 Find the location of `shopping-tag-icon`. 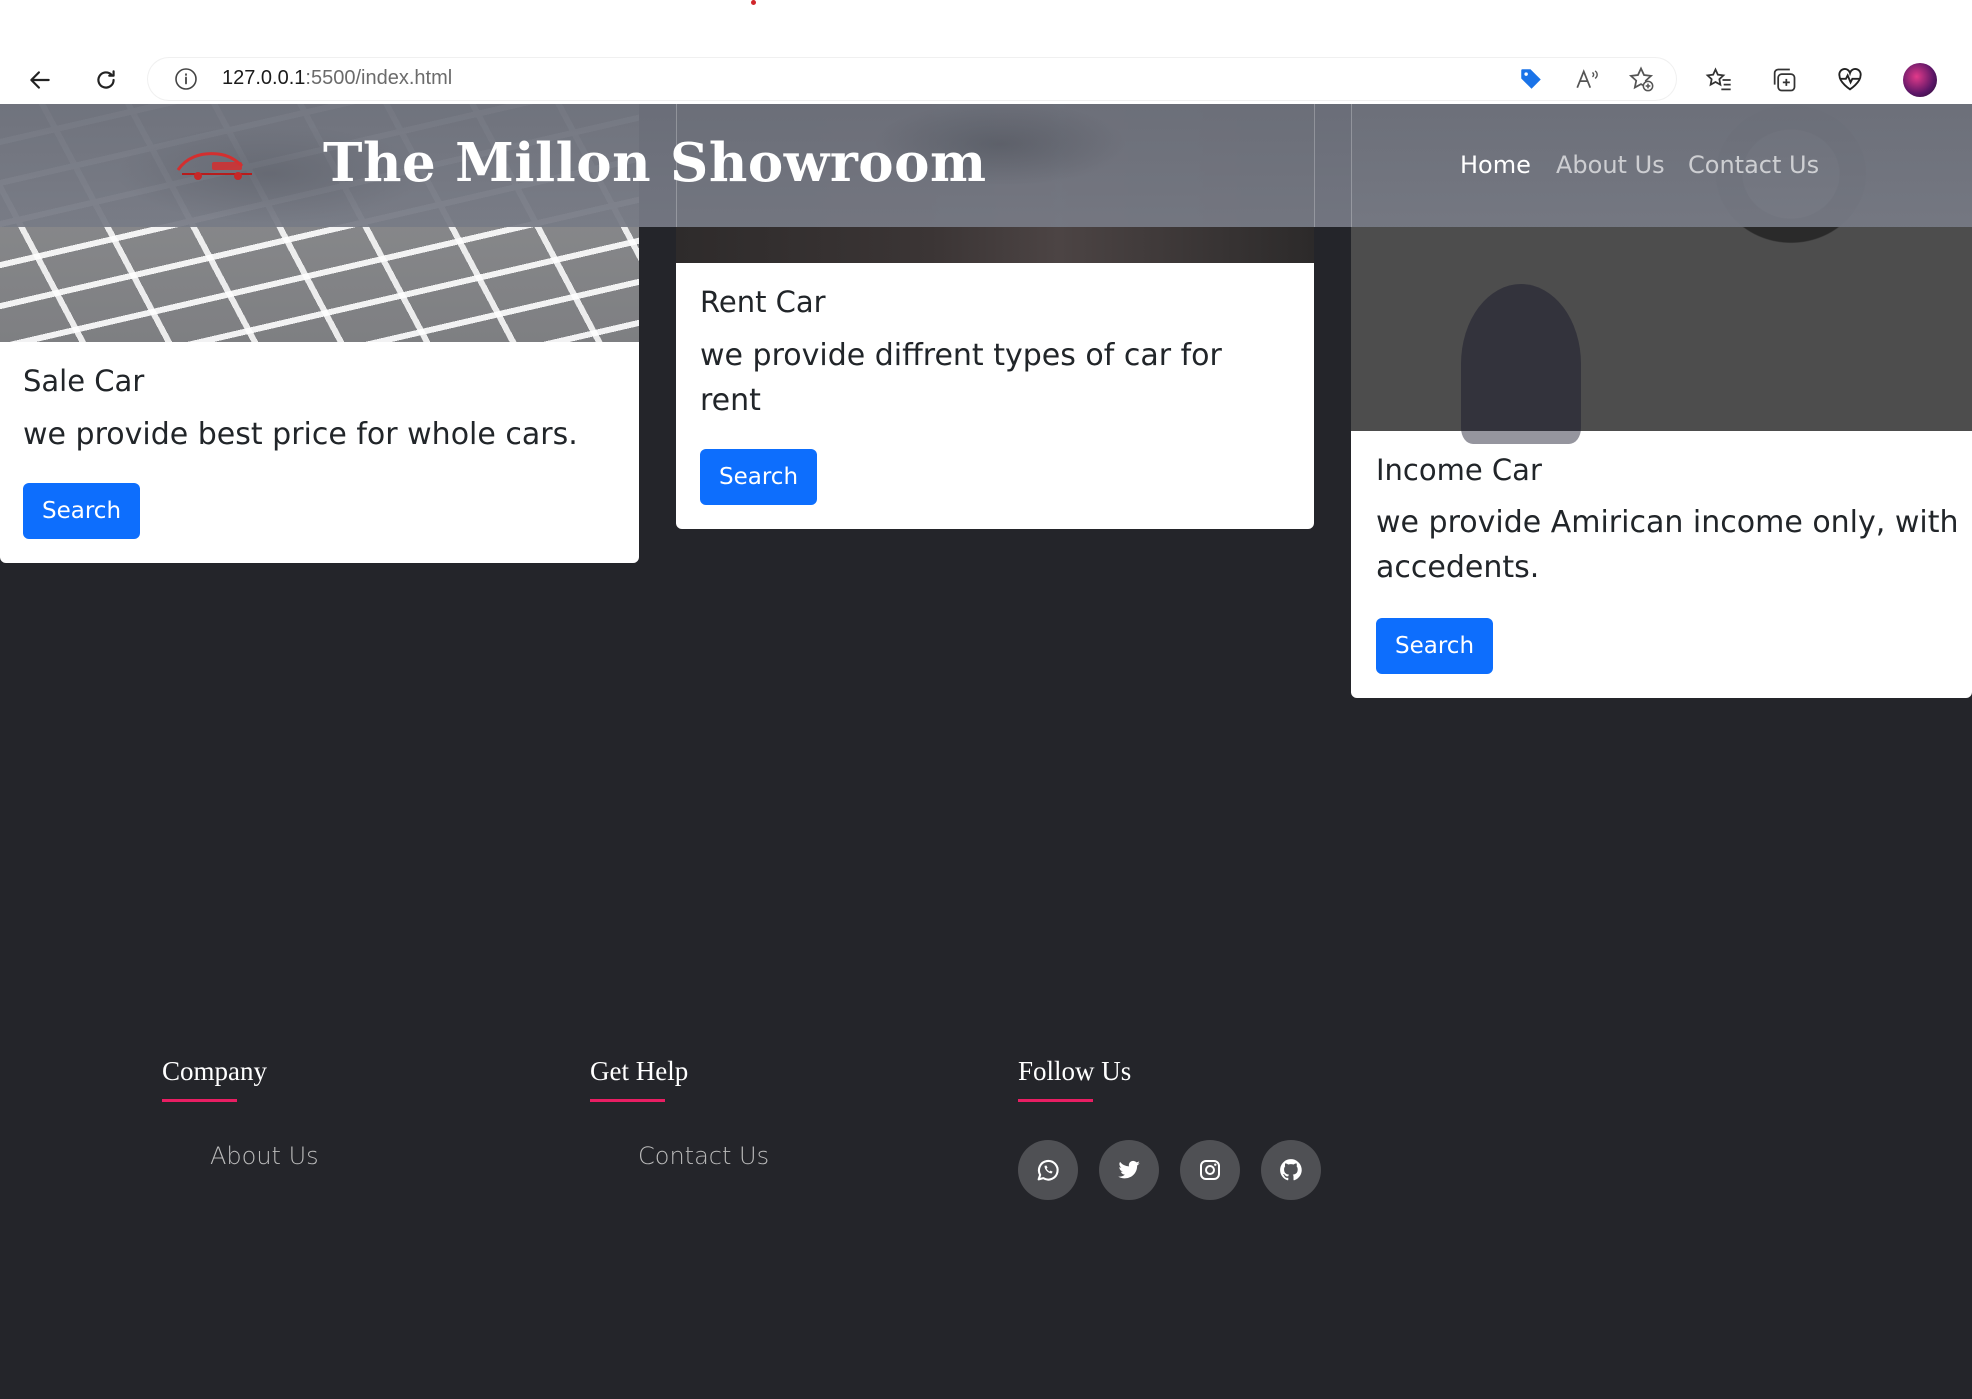

shopping-tag-icon is located at coordinates (1531, 79).